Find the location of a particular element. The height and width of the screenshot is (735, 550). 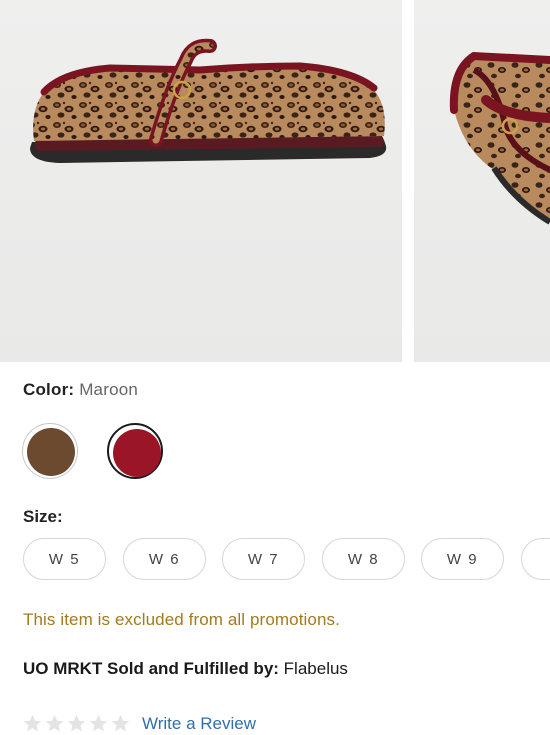

seller-name: Flabelus is located at coordinates (315, 668).